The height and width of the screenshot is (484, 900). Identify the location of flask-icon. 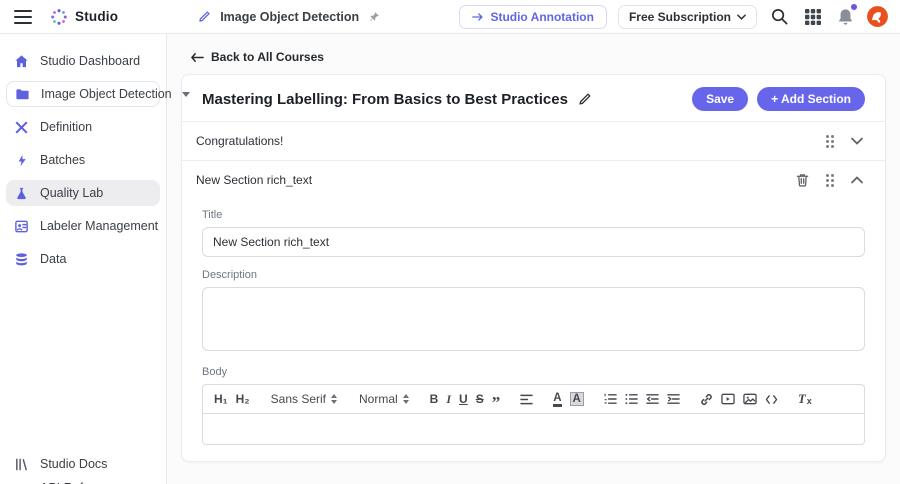
(22, 193).